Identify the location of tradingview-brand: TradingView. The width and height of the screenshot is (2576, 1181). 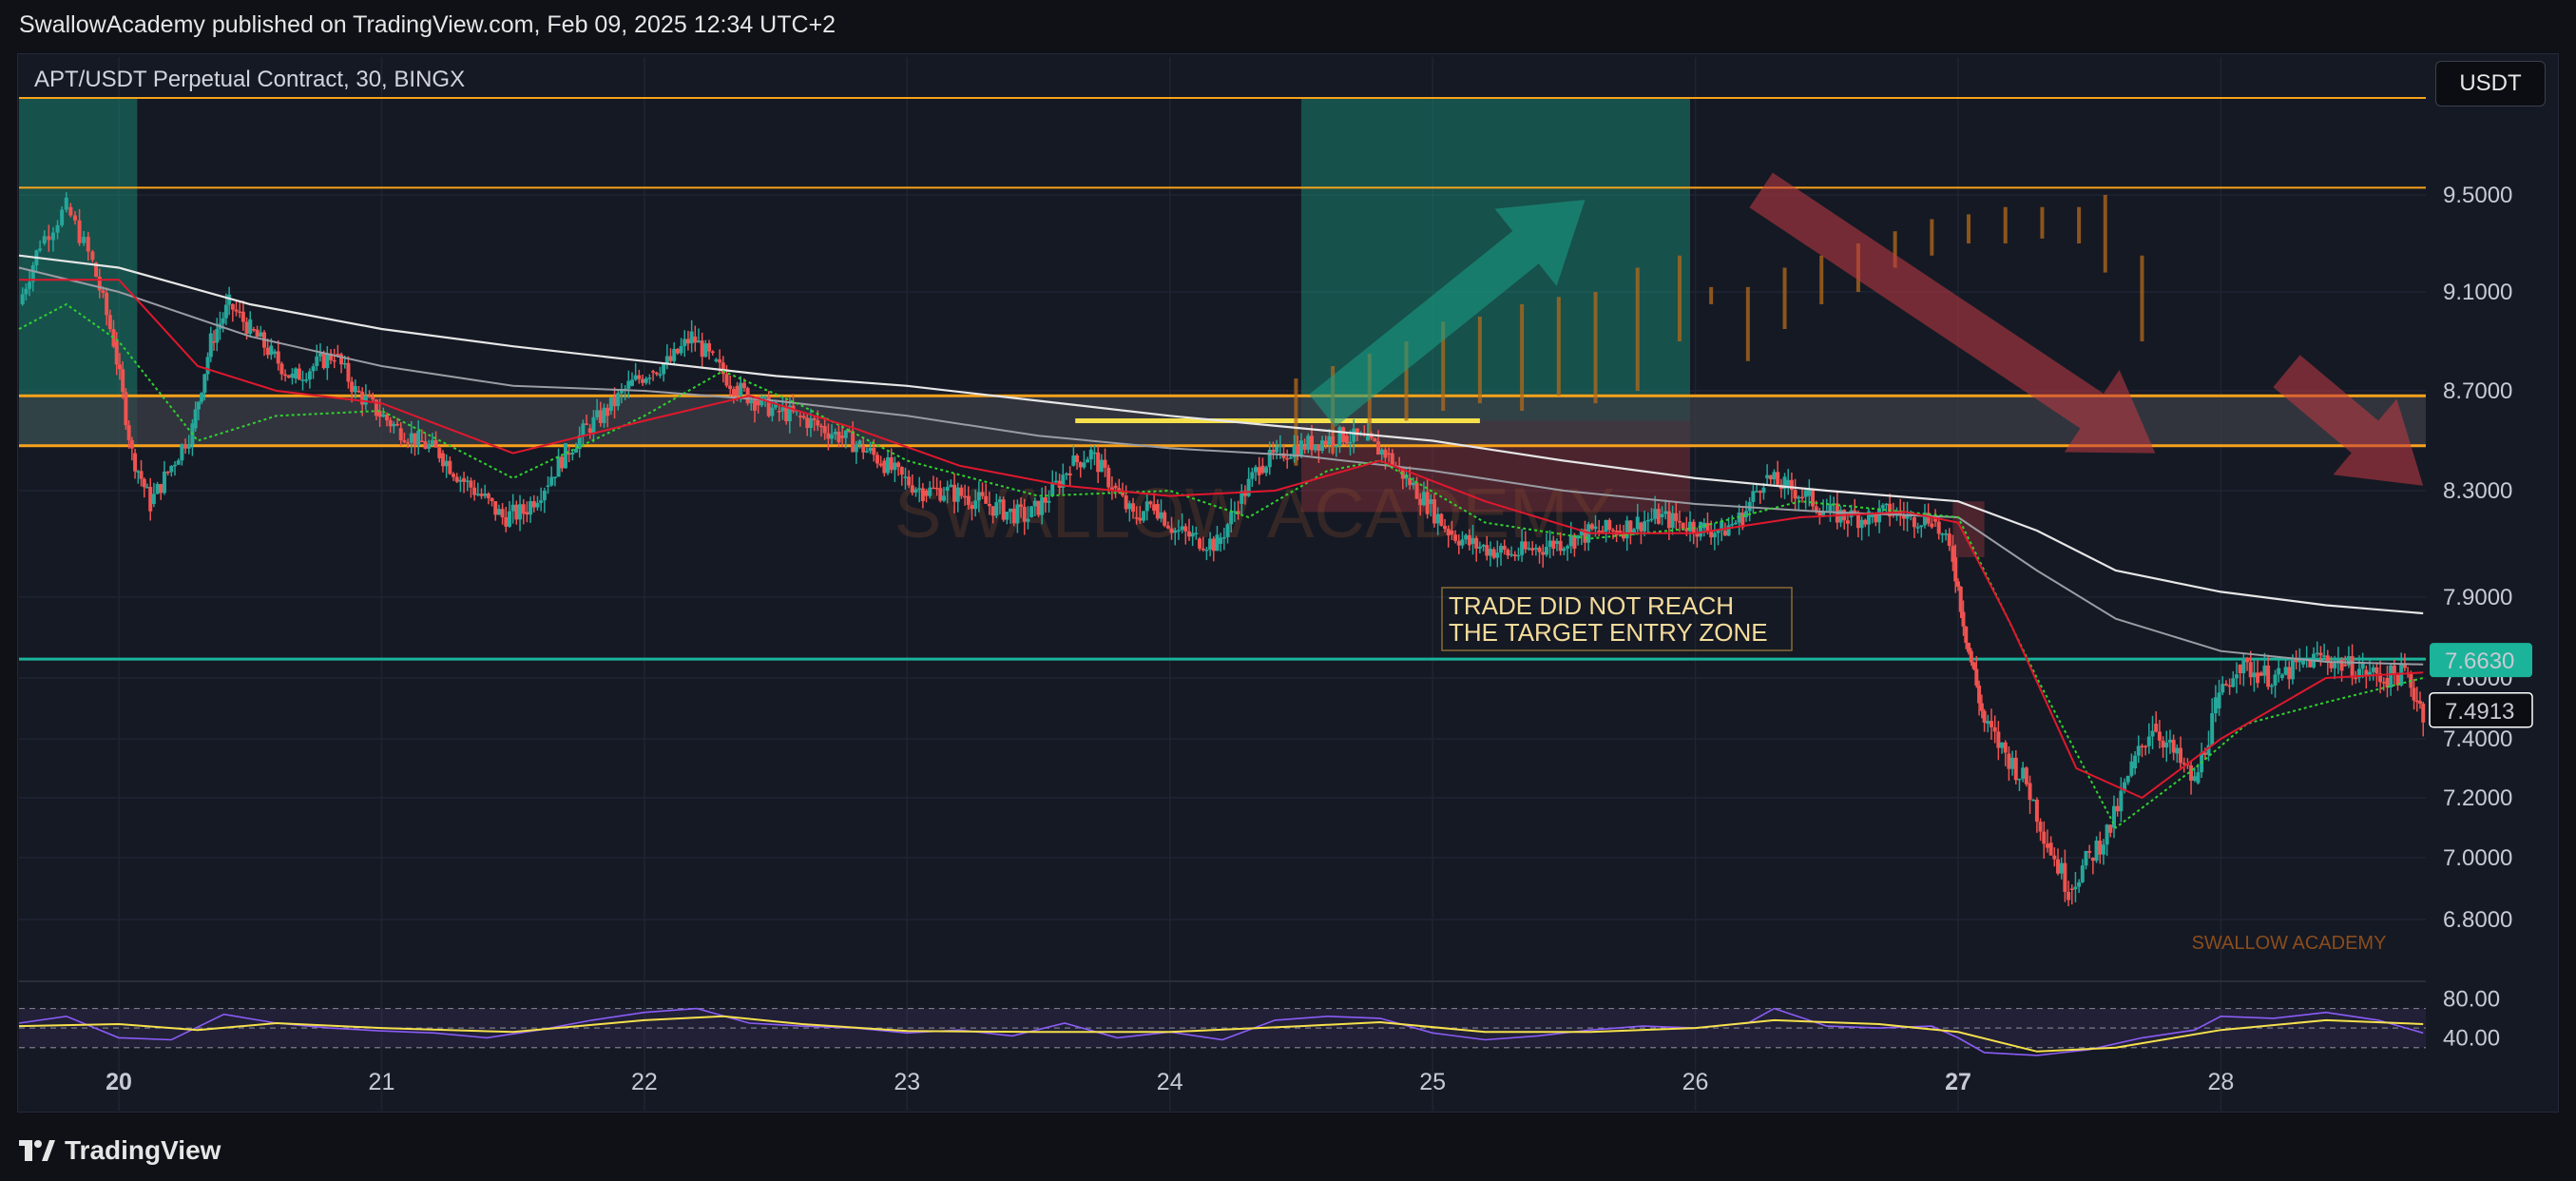
(143, 1150).